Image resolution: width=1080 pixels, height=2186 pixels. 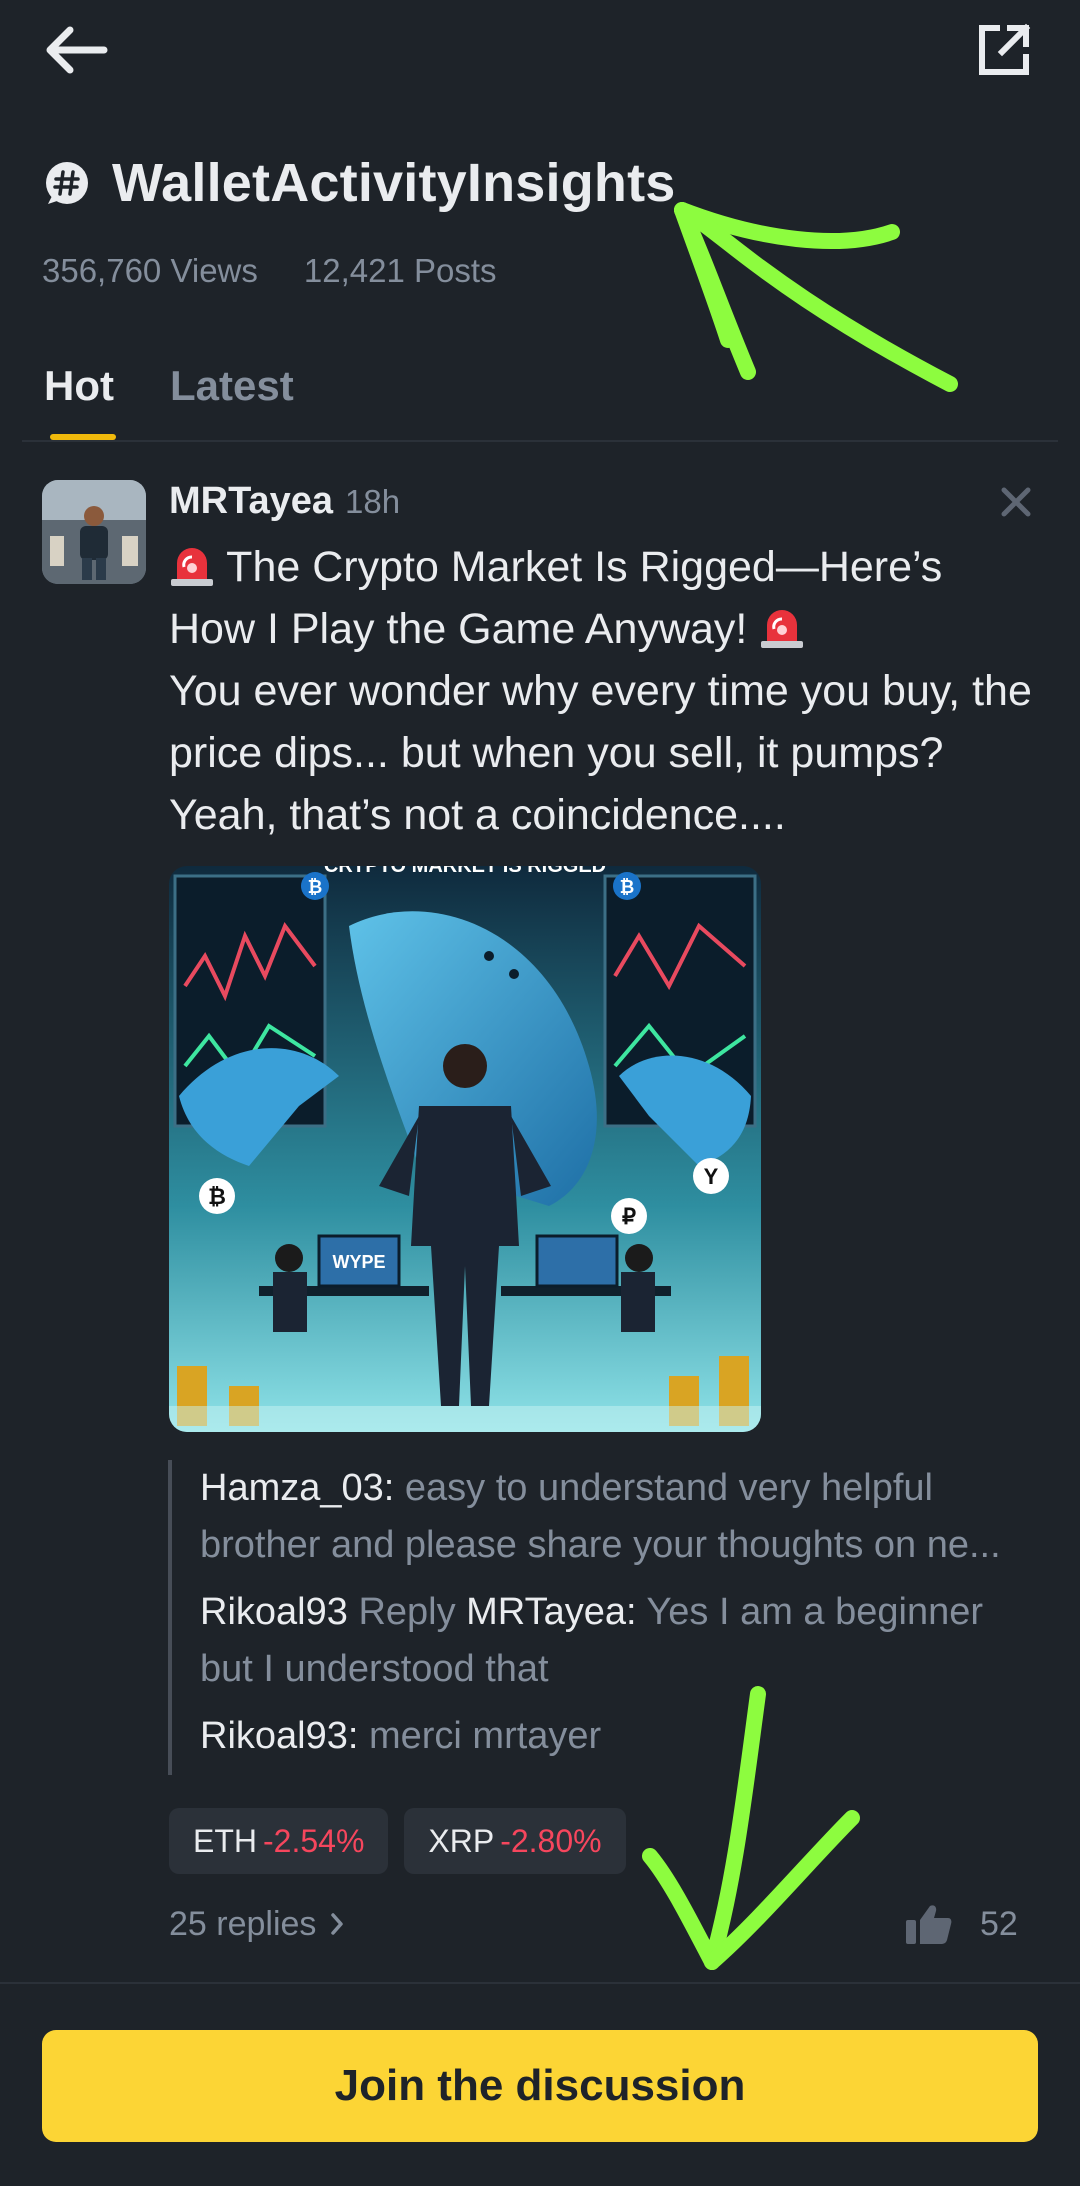 I want to click on comment-author: Rikoal93:, so click(x=279, y=1736).